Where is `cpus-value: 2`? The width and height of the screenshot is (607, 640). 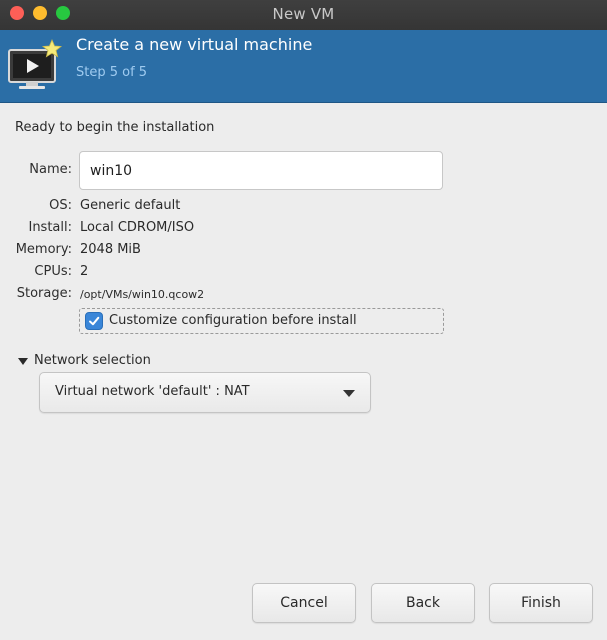 cpus-value: 2 is located at coordinates (84, 271).